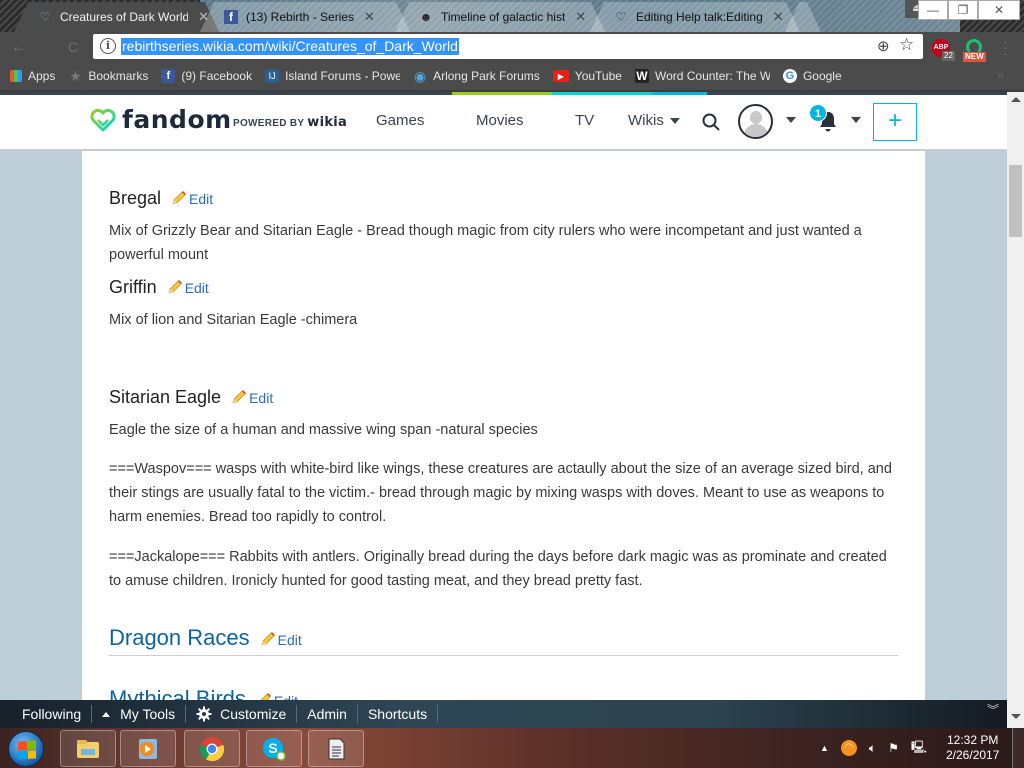 The image size is (1024, 768). I want to click on bookmark-facebook: f (9) Facebook, so click(206, 76).